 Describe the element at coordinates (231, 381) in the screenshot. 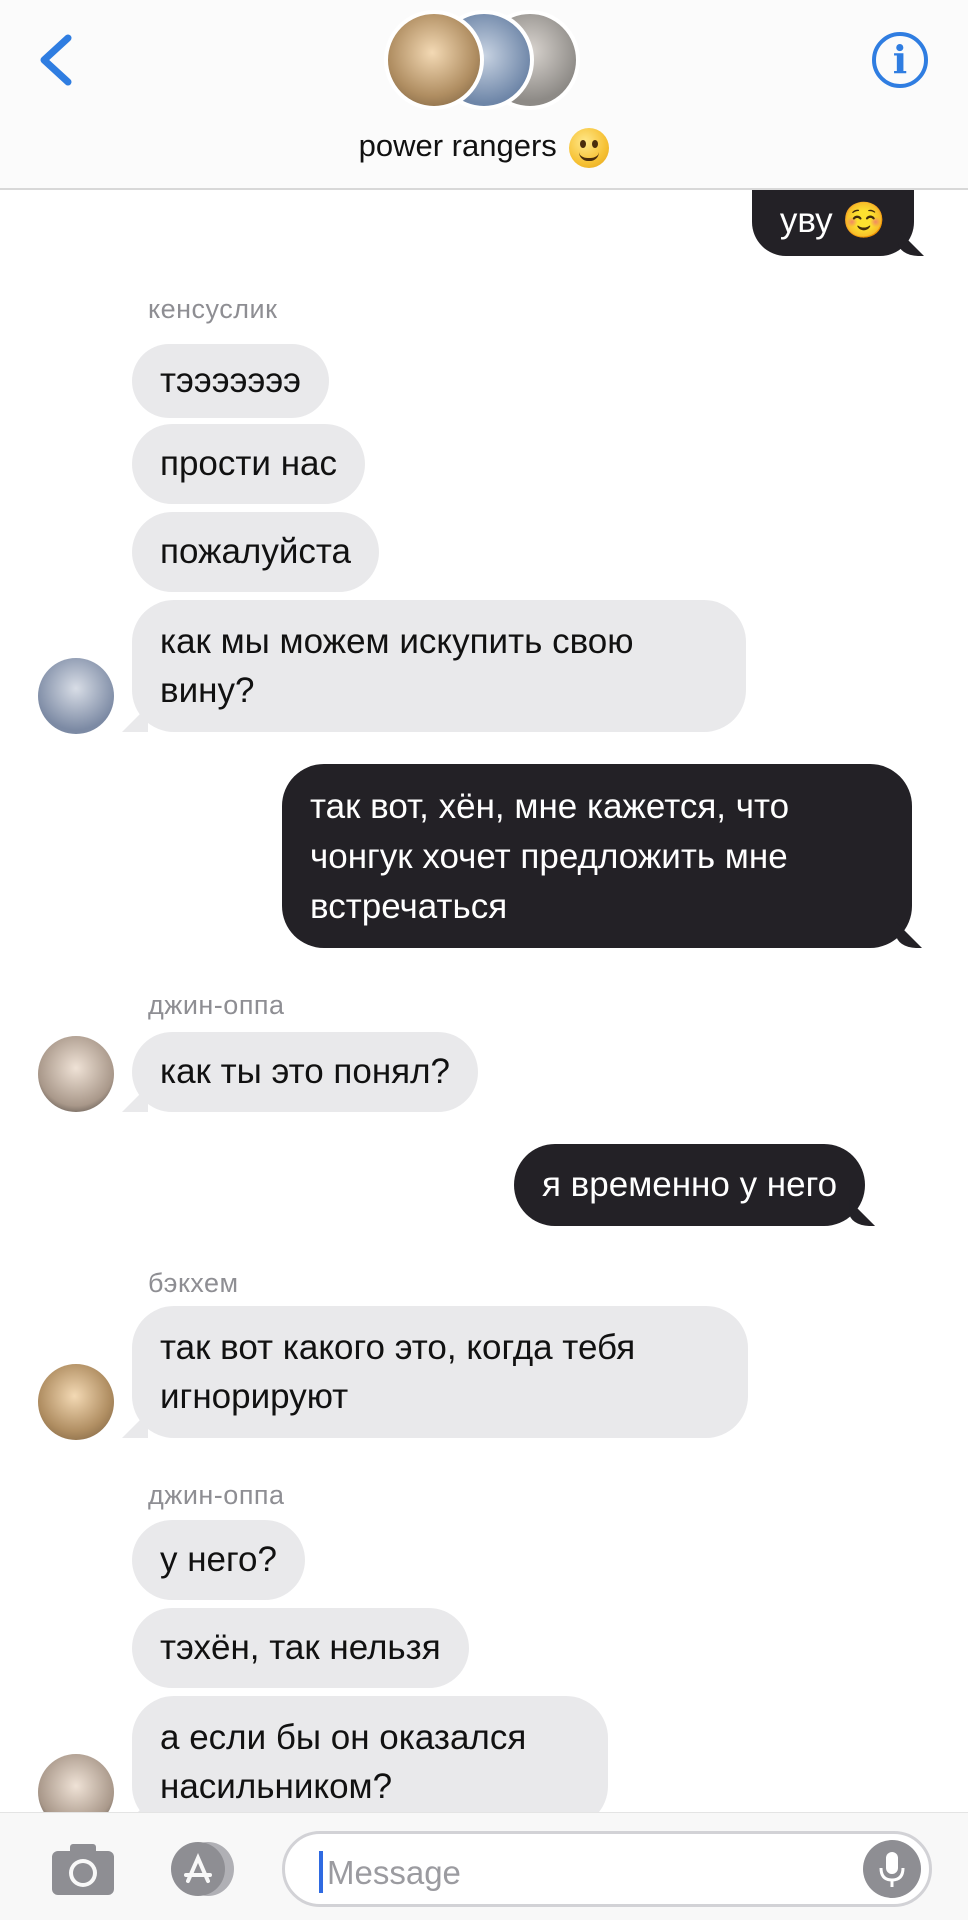

I see `incoming-message: тэээээээ` at that location.